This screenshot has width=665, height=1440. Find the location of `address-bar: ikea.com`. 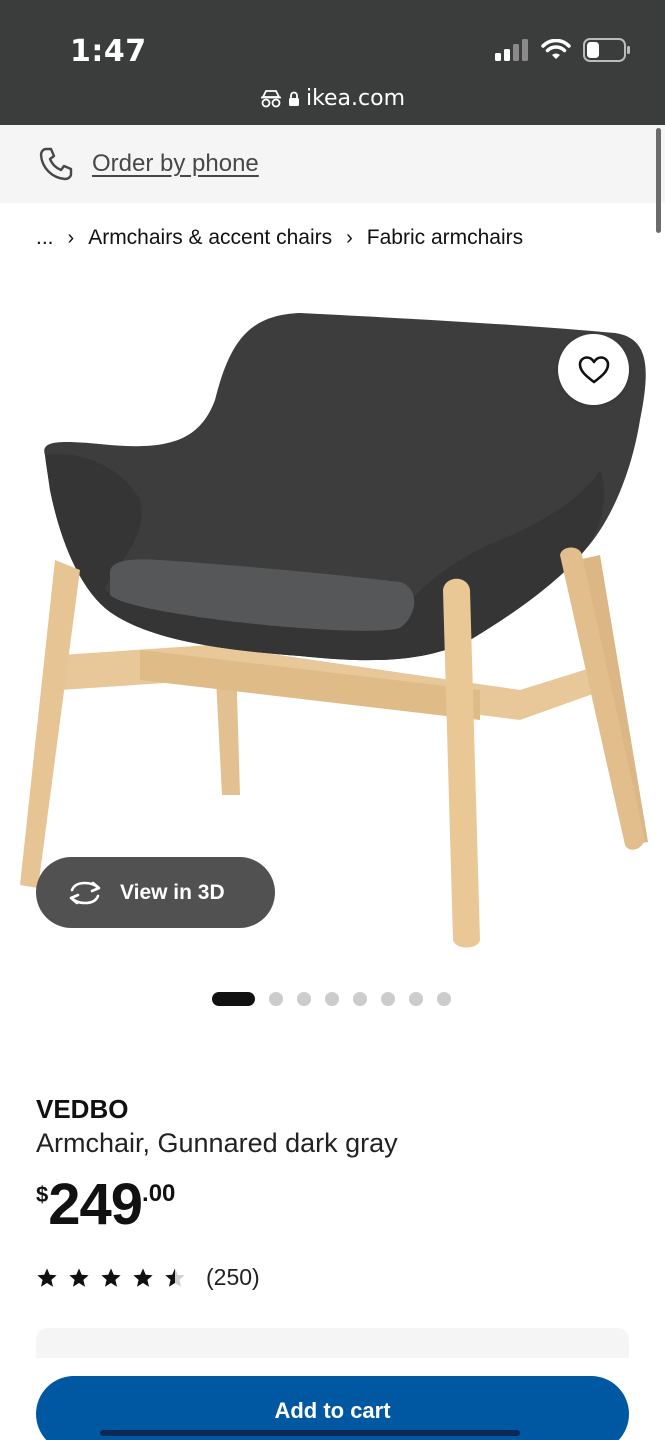

address-bar: ikea.com is located at coordinates (332, 98).